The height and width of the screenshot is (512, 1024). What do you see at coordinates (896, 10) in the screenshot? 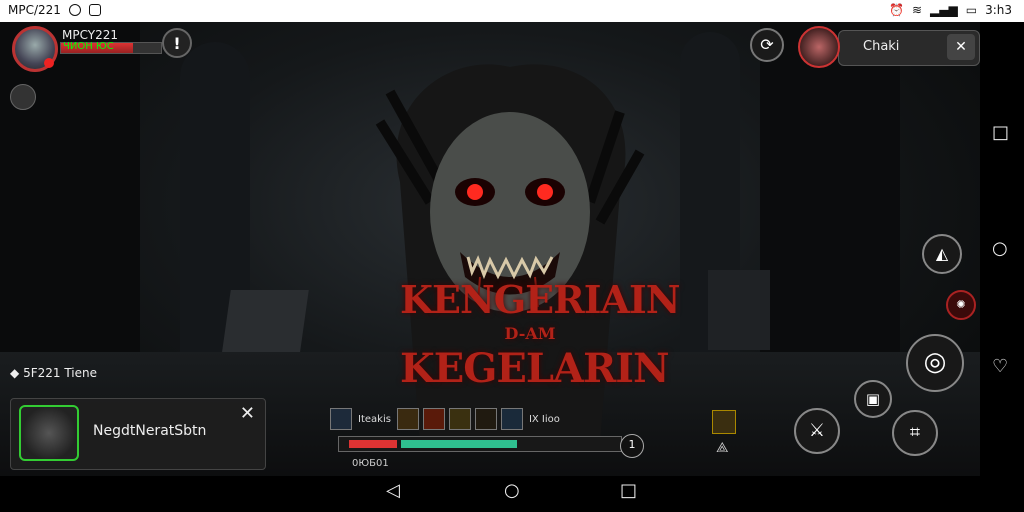
I see `alarm-icon: ⏰` at bounding box center [896, 10].